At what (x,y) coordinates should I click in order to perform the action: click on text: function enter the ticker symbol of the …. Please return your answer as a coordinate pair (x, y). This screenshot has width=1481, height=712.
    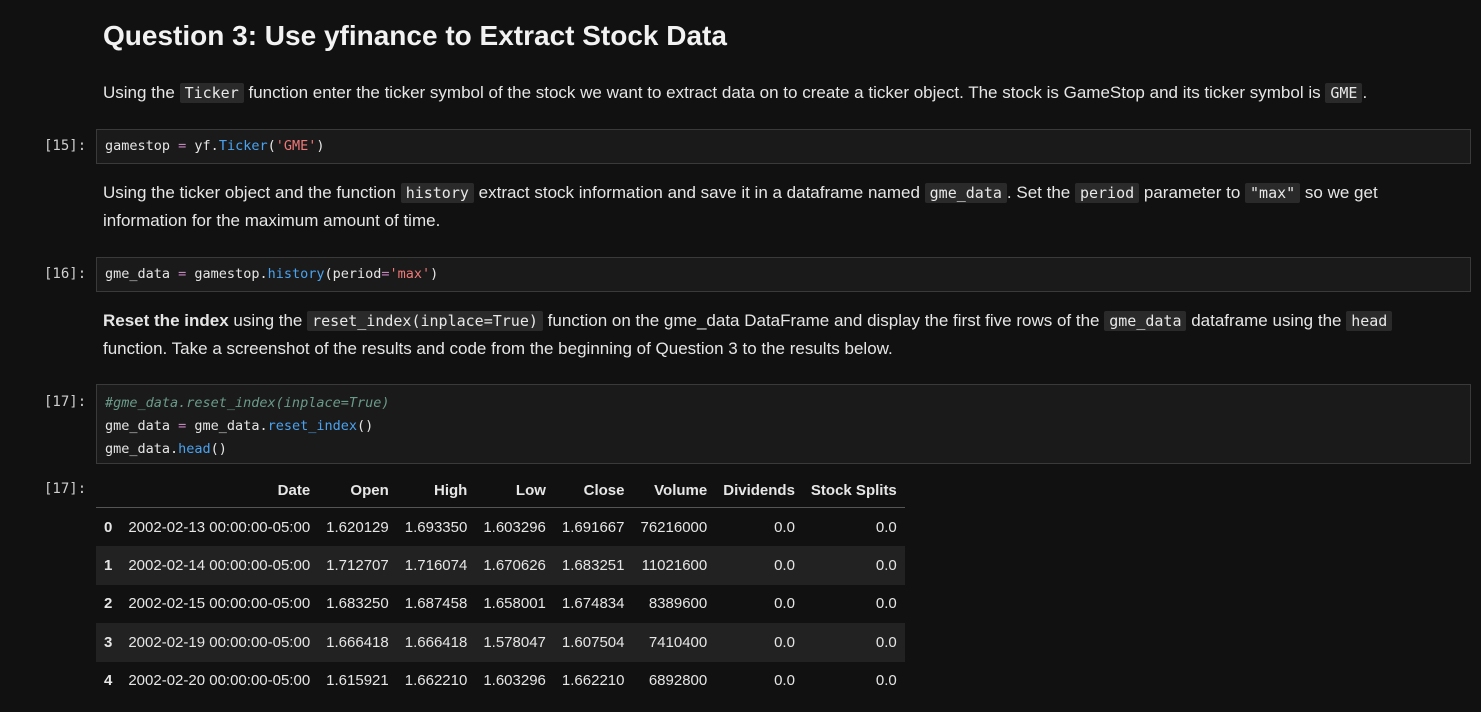
    Looking at the image, I should click on (784, 92).